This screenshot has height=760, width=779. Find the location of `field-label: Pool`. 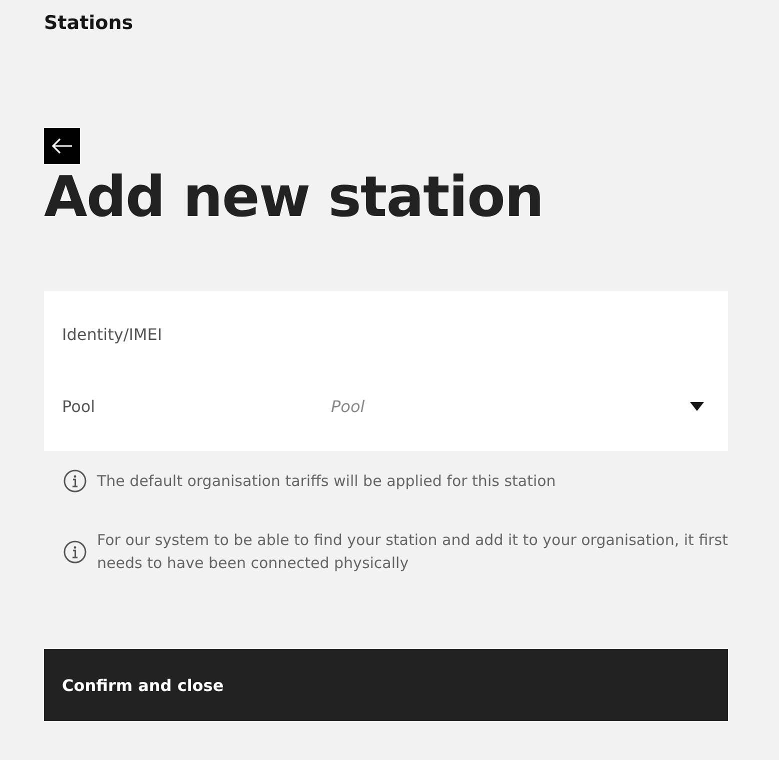

field-label: Pool is located at coordinates (79, 406).